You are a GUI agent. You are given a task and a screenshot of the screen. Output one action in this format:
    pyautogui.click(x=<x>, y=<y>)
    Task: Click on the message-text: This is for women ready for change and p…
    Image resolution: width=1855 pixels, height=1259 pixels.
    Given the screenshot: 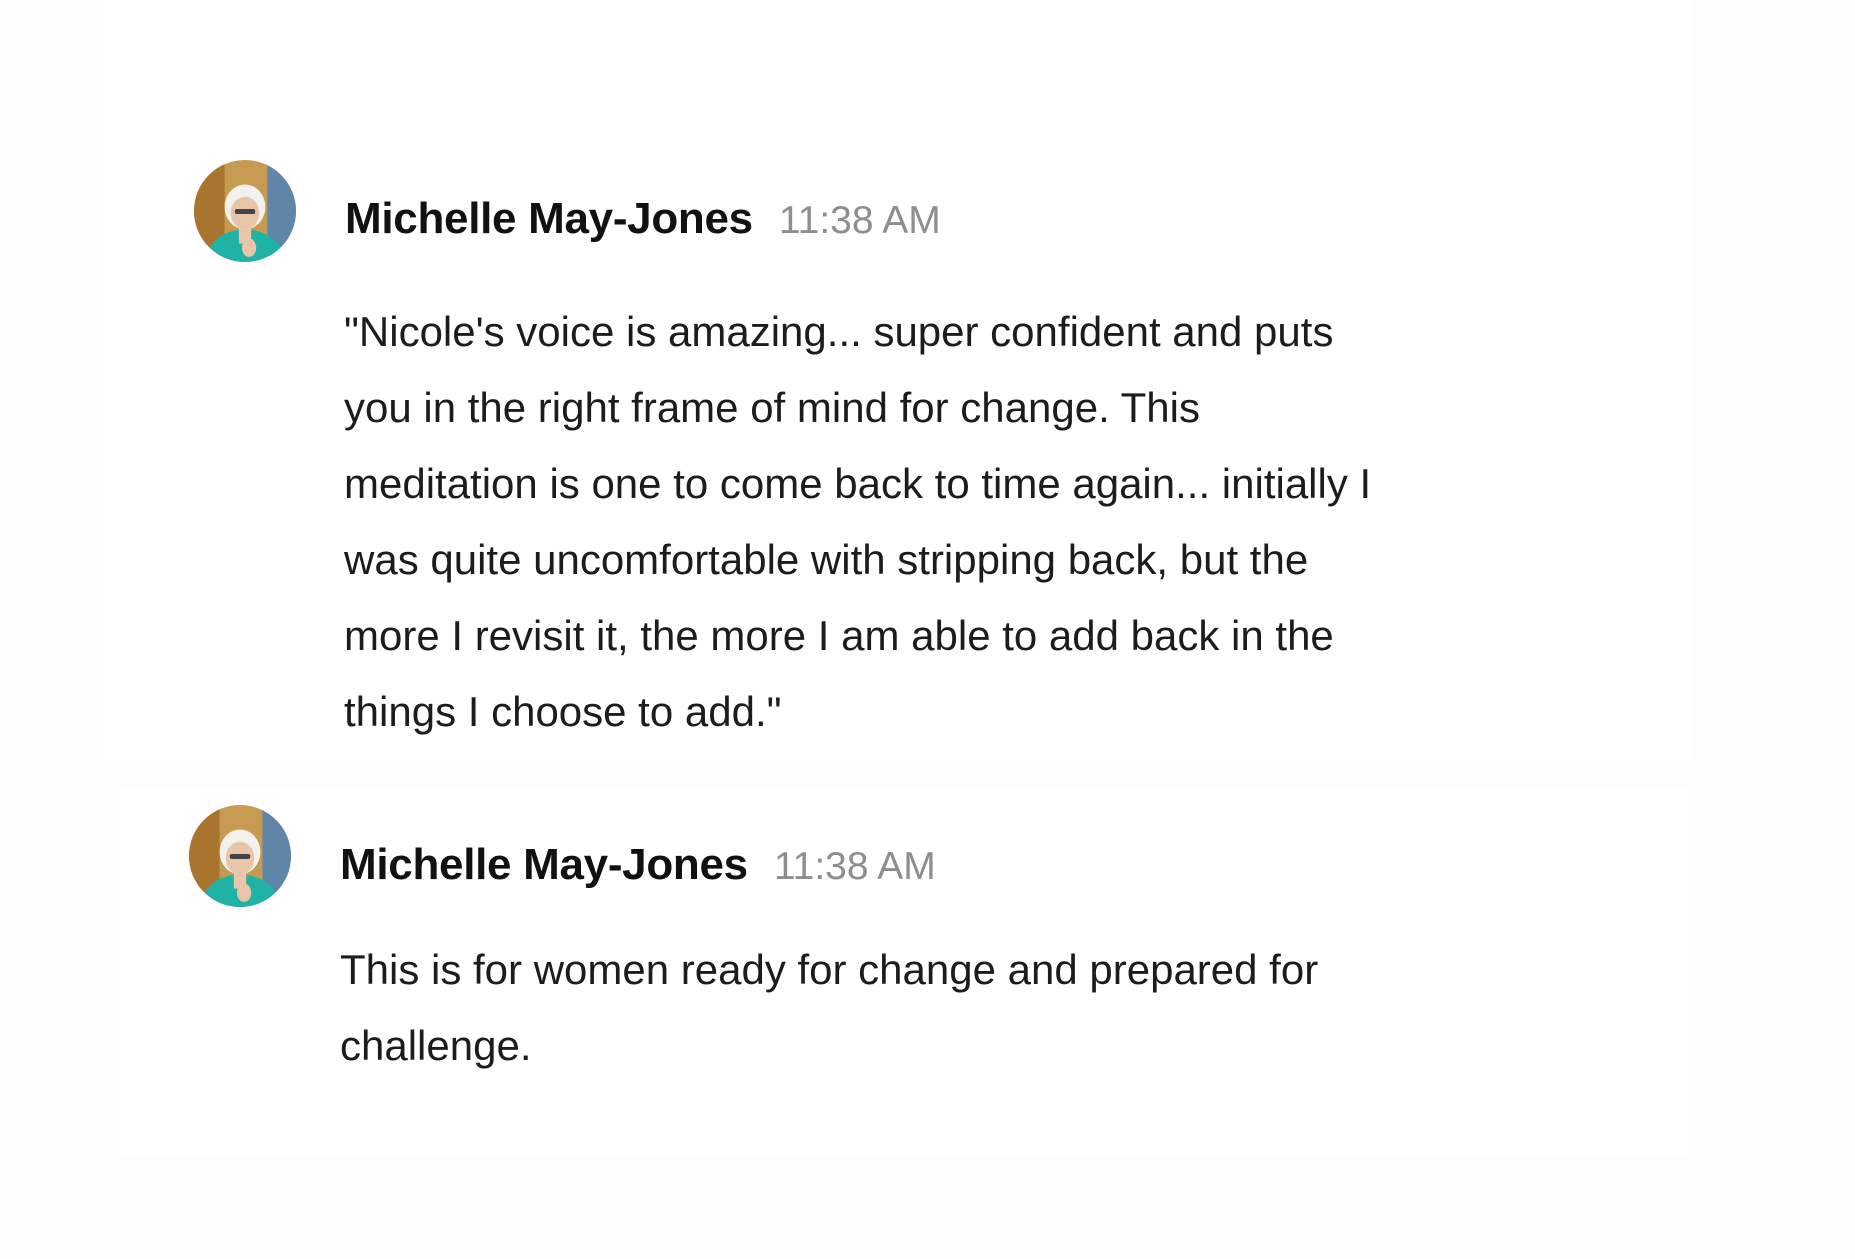 What is the action you would take?
    pyautogui.click(x=829, y=1008)
    